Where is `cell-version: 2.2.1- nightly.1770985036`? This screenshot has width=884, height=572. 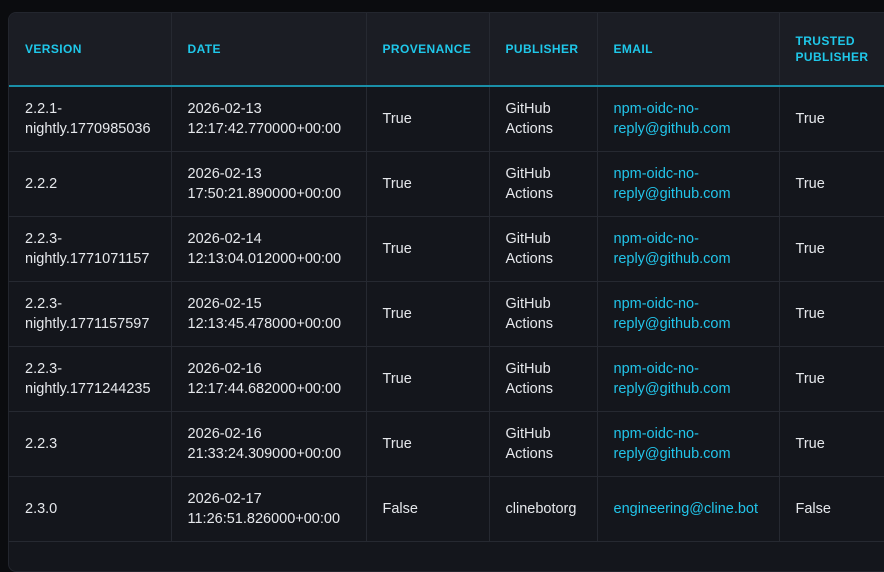
cell-version: 2.2.1- nightly.1770985036 is located at coordinates (90, 119).